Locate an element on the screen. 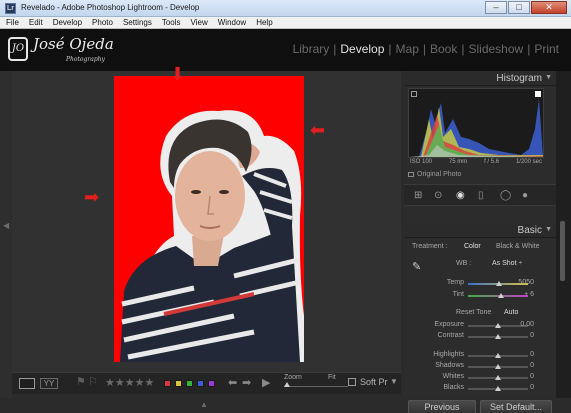  tint-slider is located at coordinates (498, 295).